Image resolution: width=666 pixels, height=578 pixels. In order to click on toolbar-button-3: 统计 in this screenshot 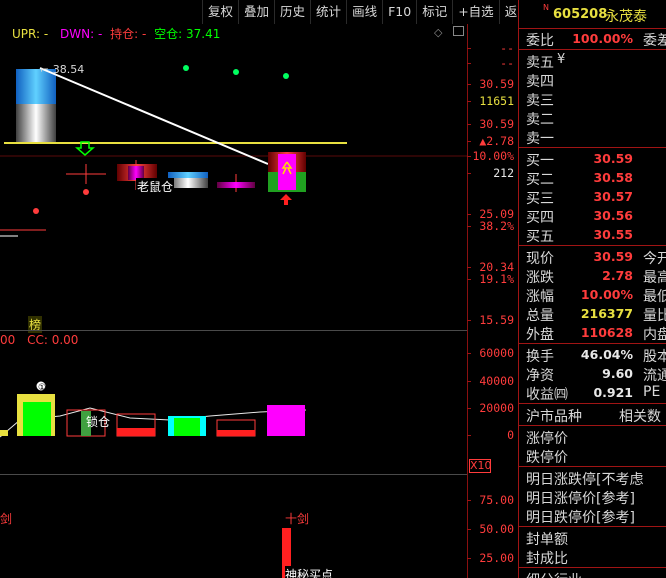, I will do `click(328, 12)`.